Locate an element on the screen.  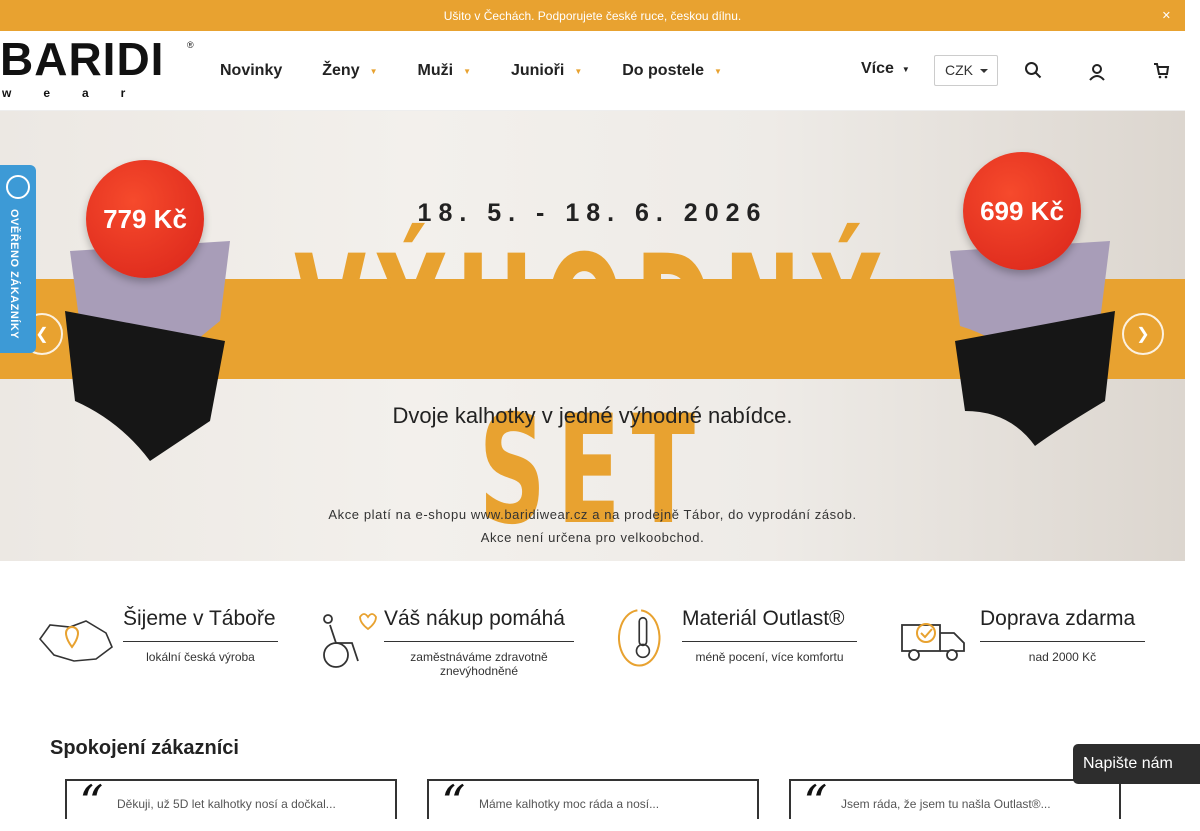
user-icon is located at coordinates (1097, 72).